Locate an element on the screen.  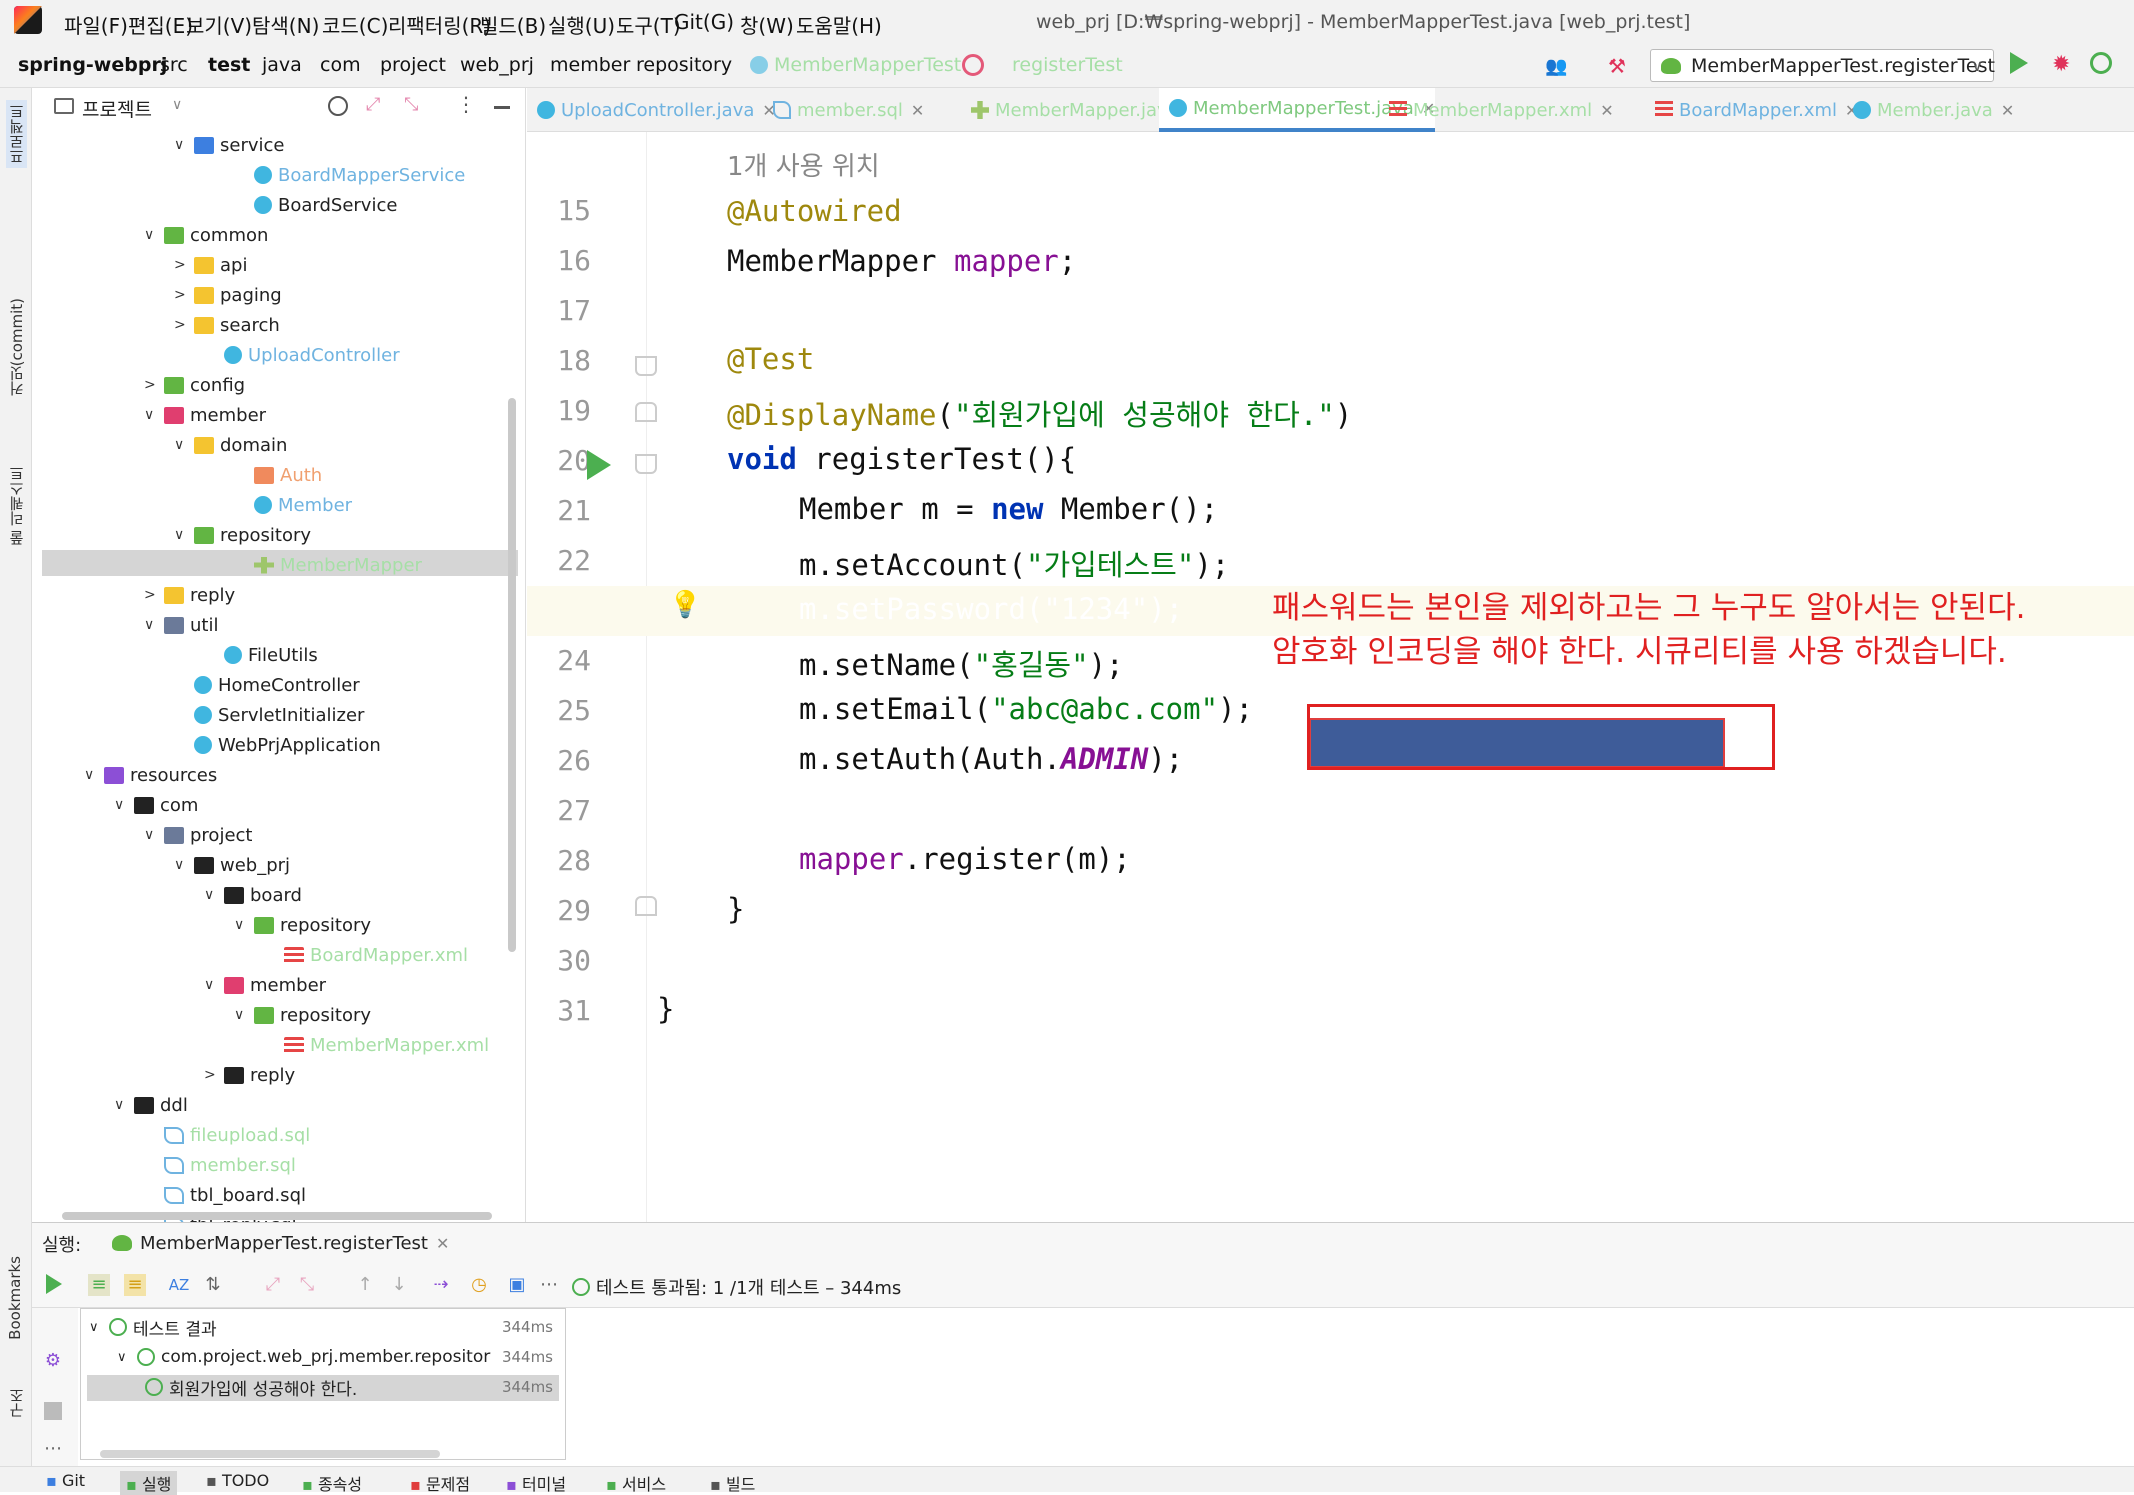
run-icon is located at coordinates (2019, 63).